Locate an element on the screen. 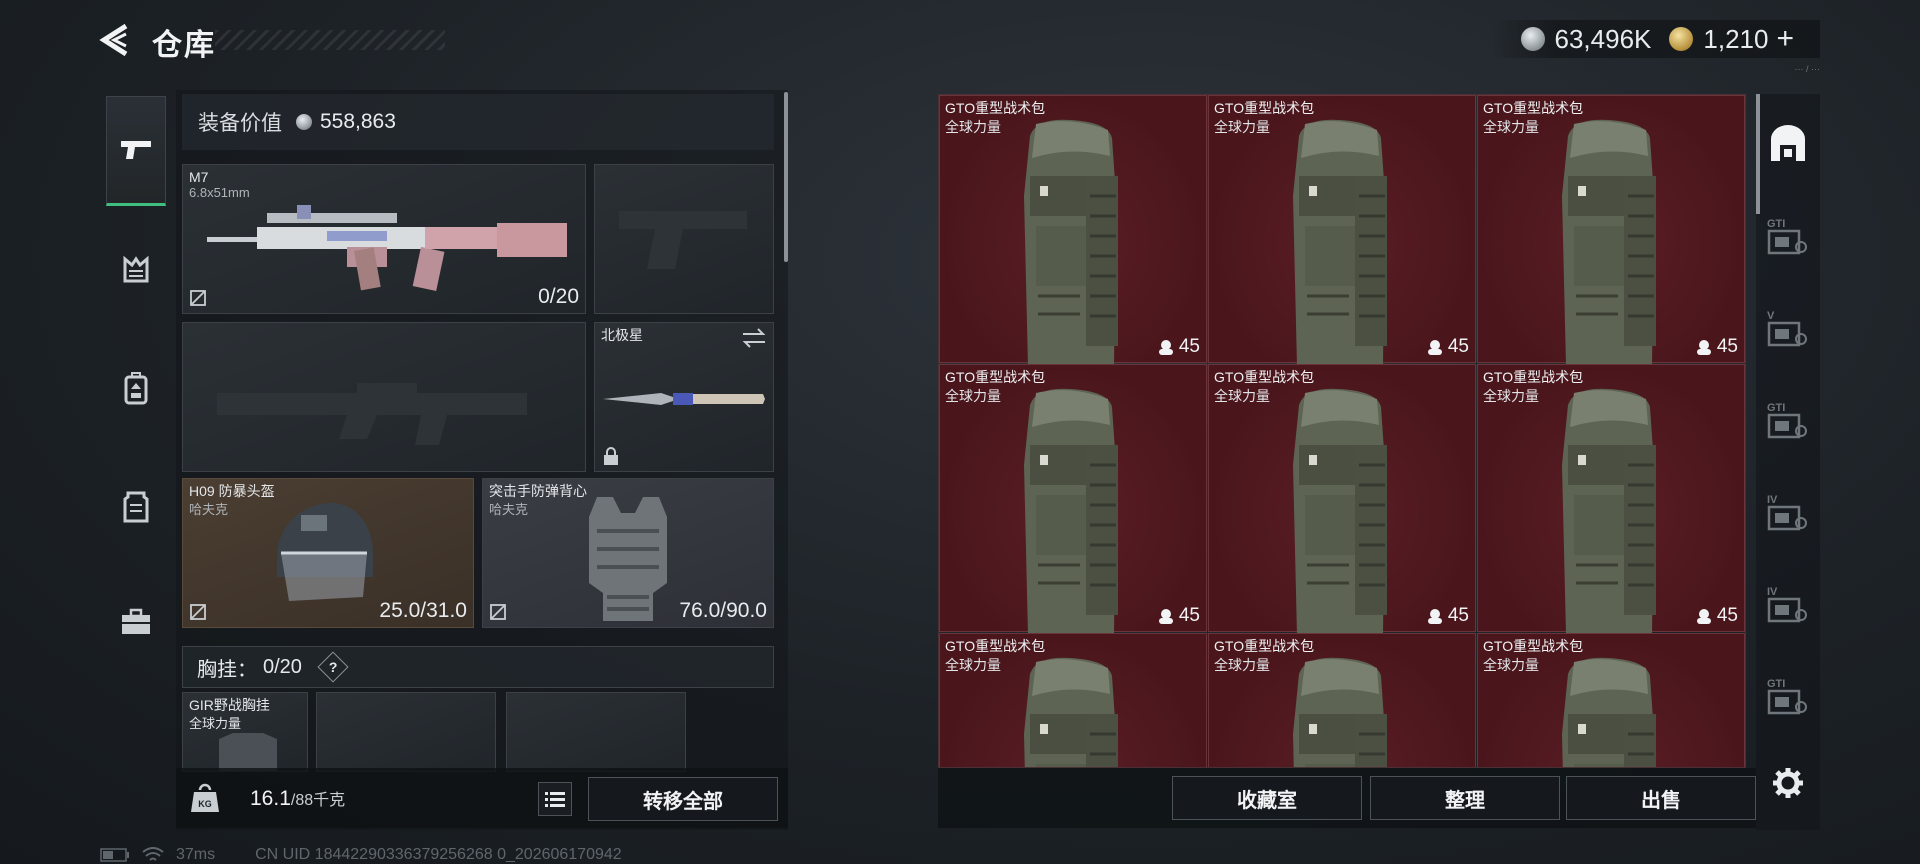 The width and height of the screenshot is (1920, 864). stash-tab-3: GTI is located at coordinates (1788, 421).